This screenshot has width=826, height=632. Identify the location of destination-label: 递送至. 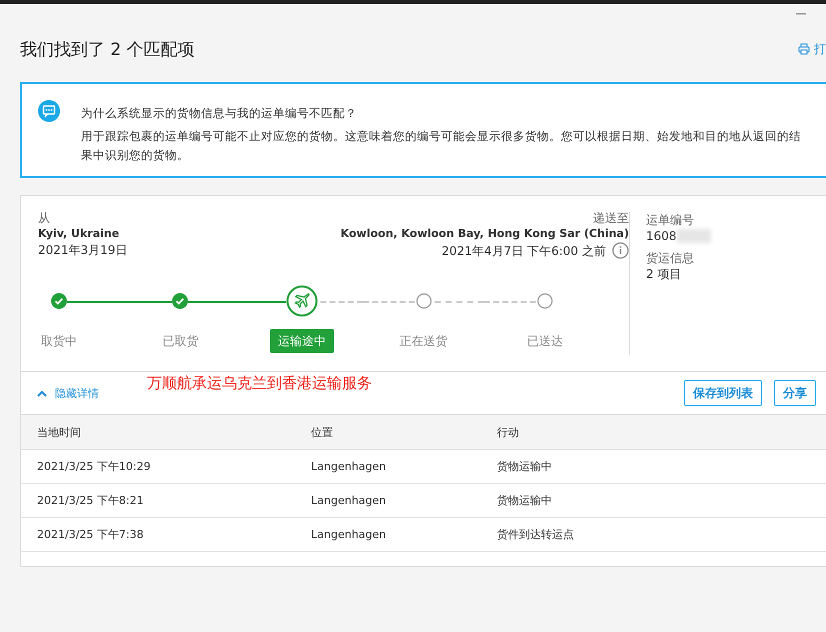
(610, 218).